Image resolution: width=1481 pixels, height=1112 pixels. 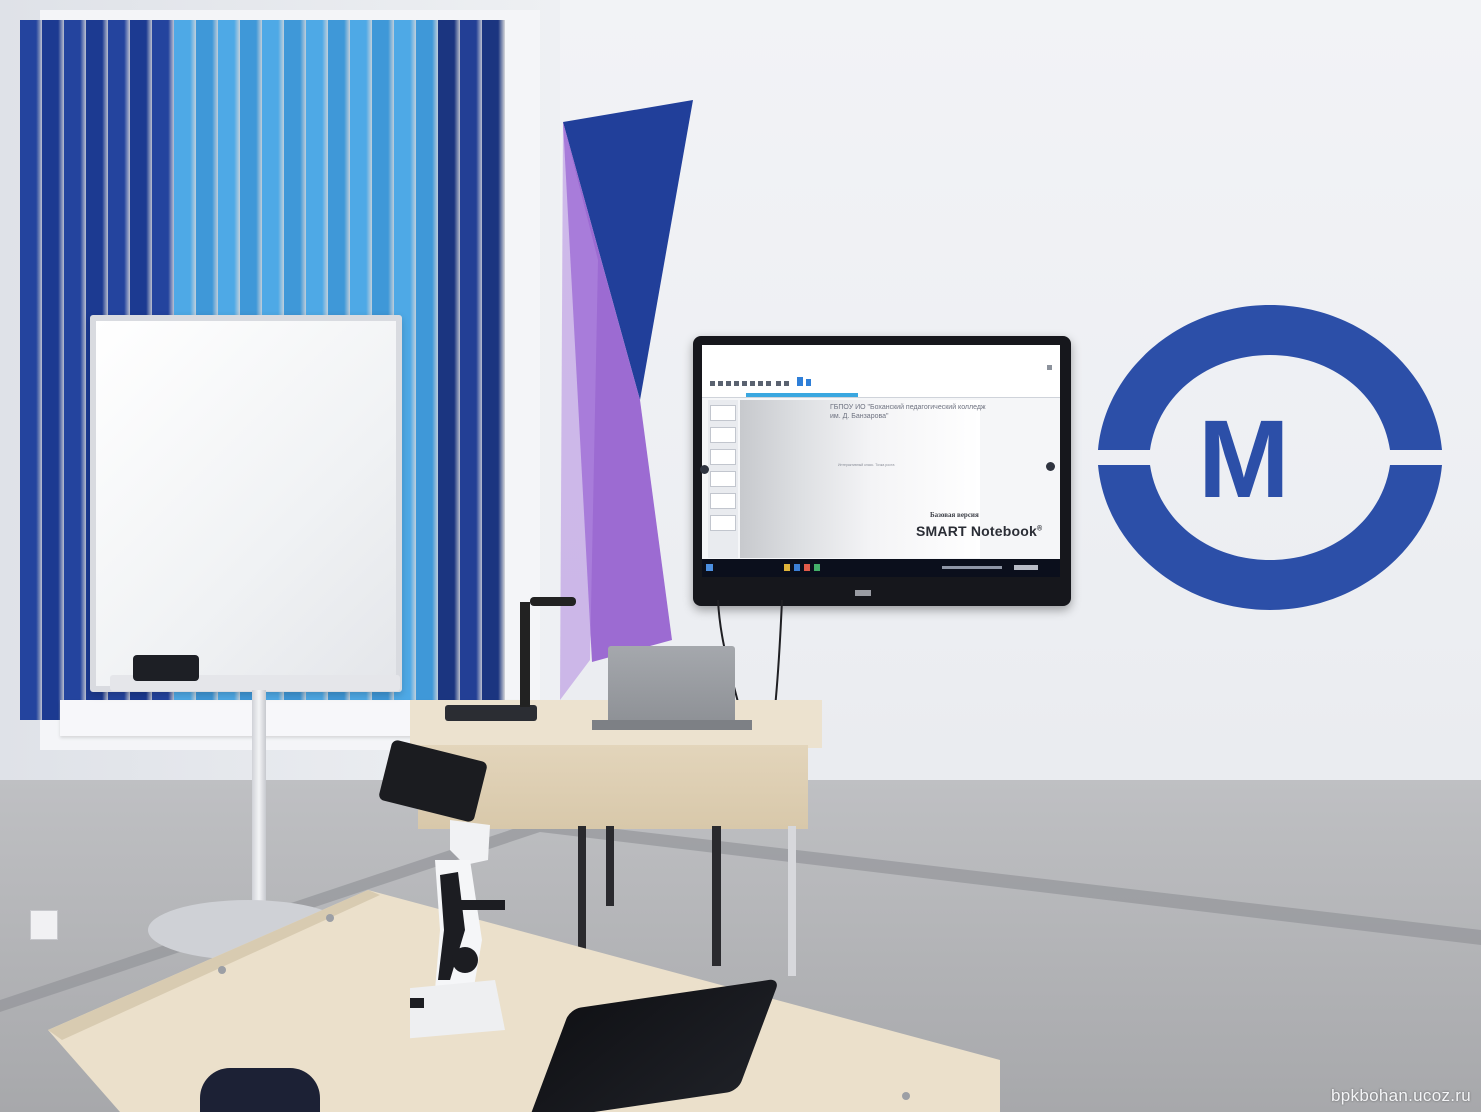 What do you see at coordinates (524, 1001) in the screenshot?
I see `student-desk` at bounding box center [524, 1001].